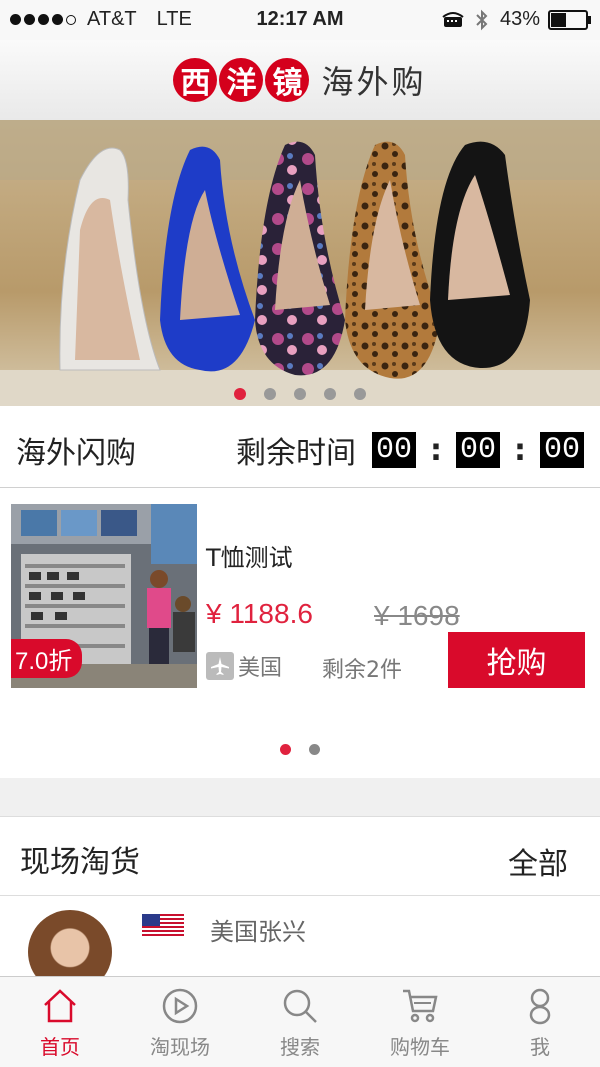 This screenshot has width=600, height=1067. I want to click on us-flag-icon, so click(163, 925).